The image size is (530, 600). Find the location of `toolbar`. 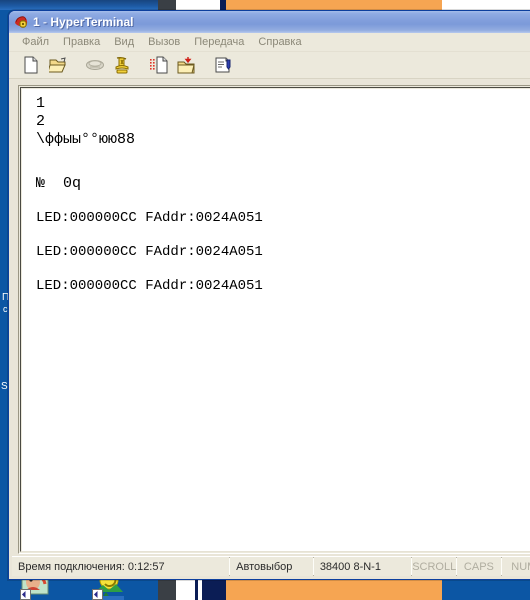

toolbar is located at coordinates (269, 65).